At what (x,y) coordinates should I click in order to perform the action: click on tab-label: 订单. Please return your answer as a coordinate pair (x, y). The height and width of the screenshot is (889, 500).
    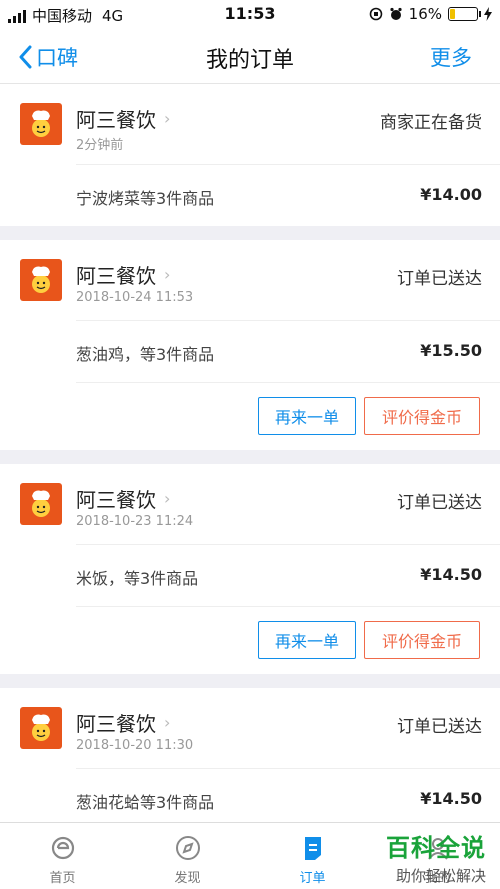
    Looking at the image, I should click on (312, 878).